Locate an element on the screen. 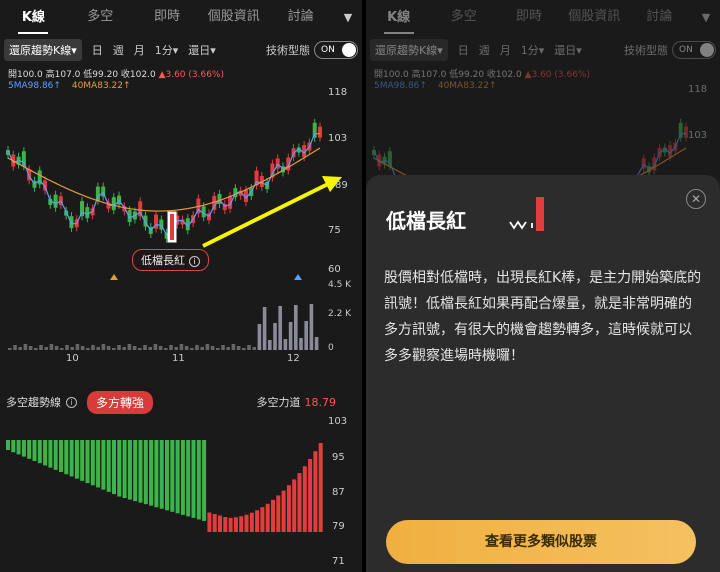 The height and width of the screenshot is (572, 720). close-icon: ✕ is located at coordinates (696, 199).